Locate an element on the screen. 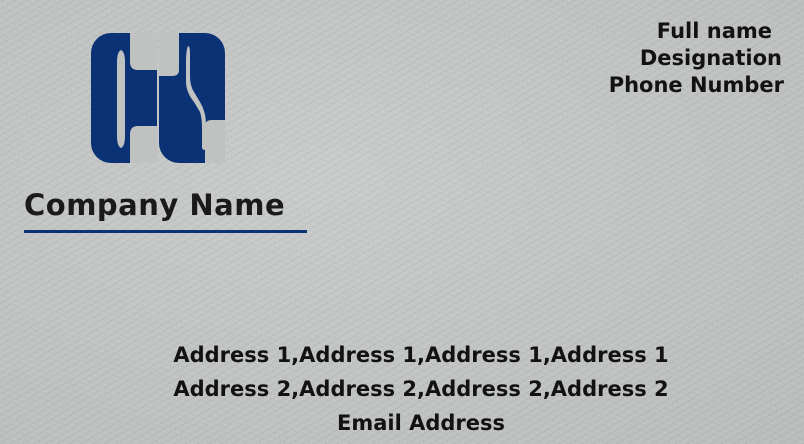  address-line-1: Address 1,Address 1,Address 1,Address 1 is located at coordinates (421, 355).